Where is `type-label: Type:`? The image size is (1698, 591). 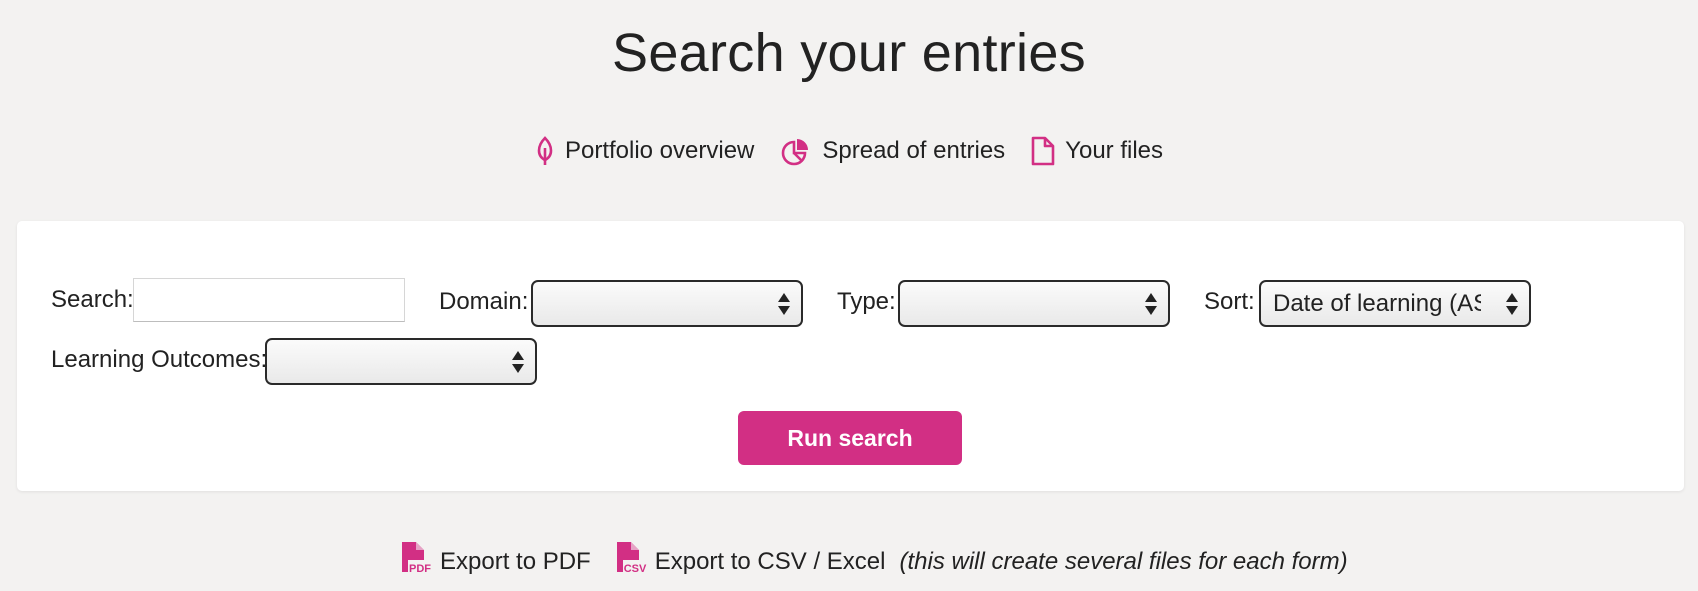 type-label: Type: is located at coordinates (866, 301).